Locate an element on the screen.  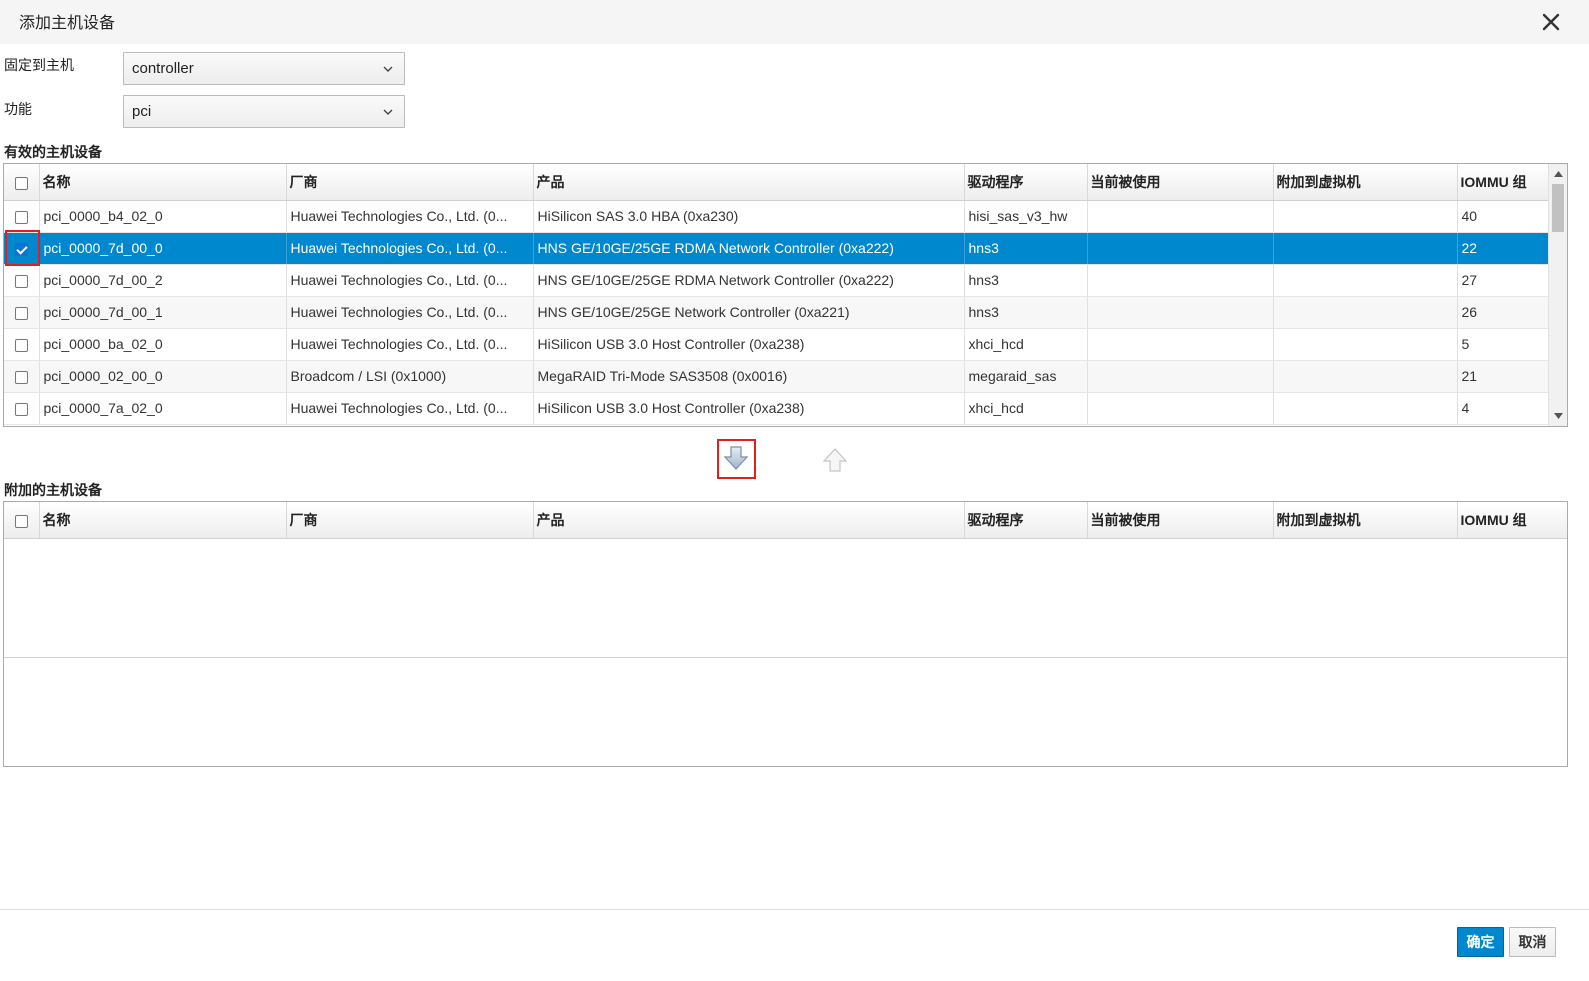
cell-driver: hisi_sas_v3_hw is located at coordinates (1026, 216).